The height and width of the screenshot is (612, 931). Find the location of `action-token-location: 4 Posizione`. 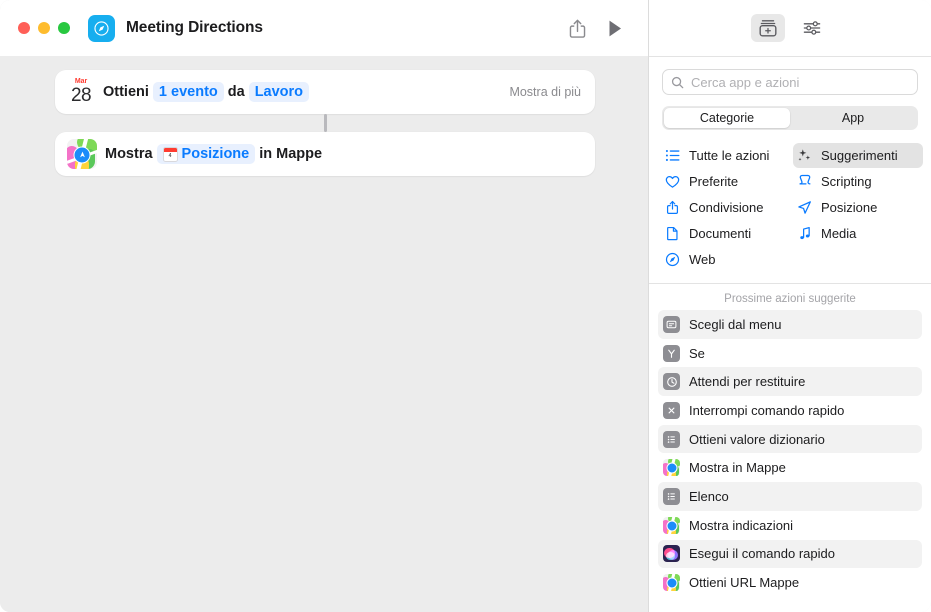

action-token-location: 4 Posizione is located at coordinates (206, 154).